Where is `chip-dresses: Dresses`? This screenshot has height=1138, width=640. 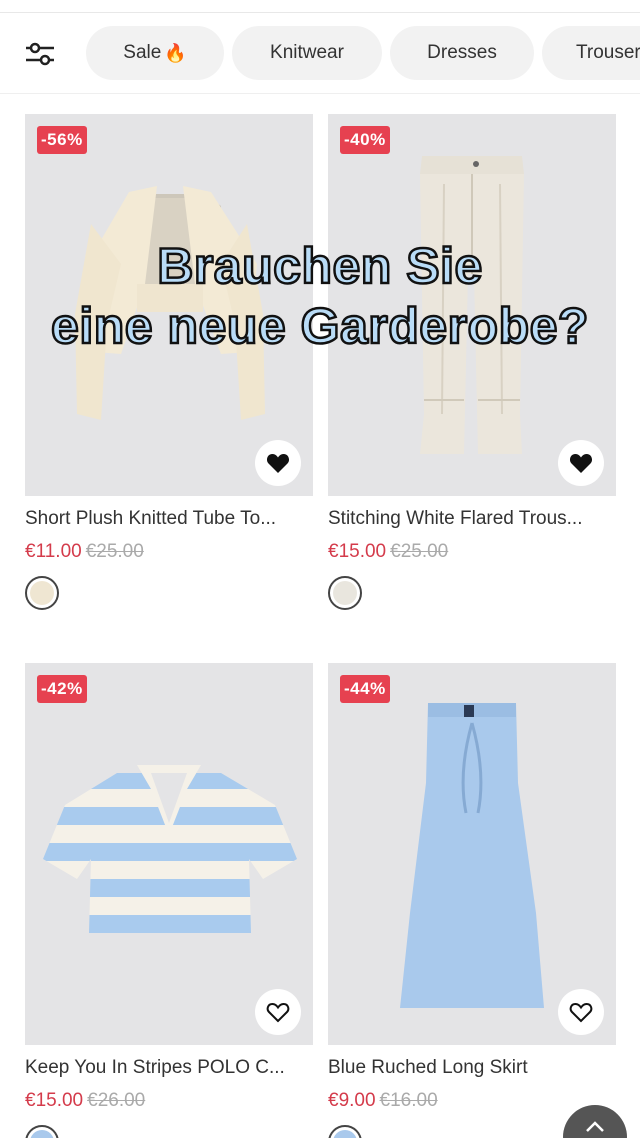 chip-dresses: Dresses is located at coordinates (462, 53).